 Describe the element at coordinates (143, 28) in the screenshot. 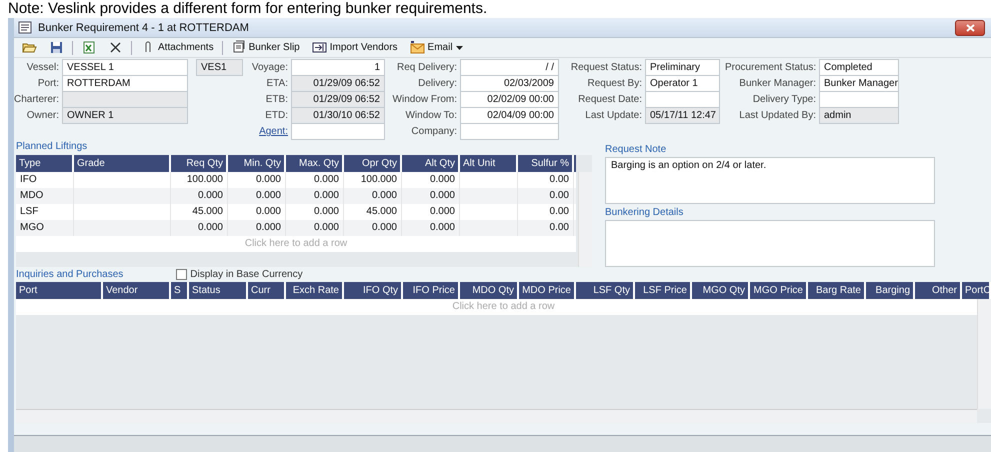

I see `window-title: Bunker Requirement 4 - 1 at ROTTERDAM` at that location.